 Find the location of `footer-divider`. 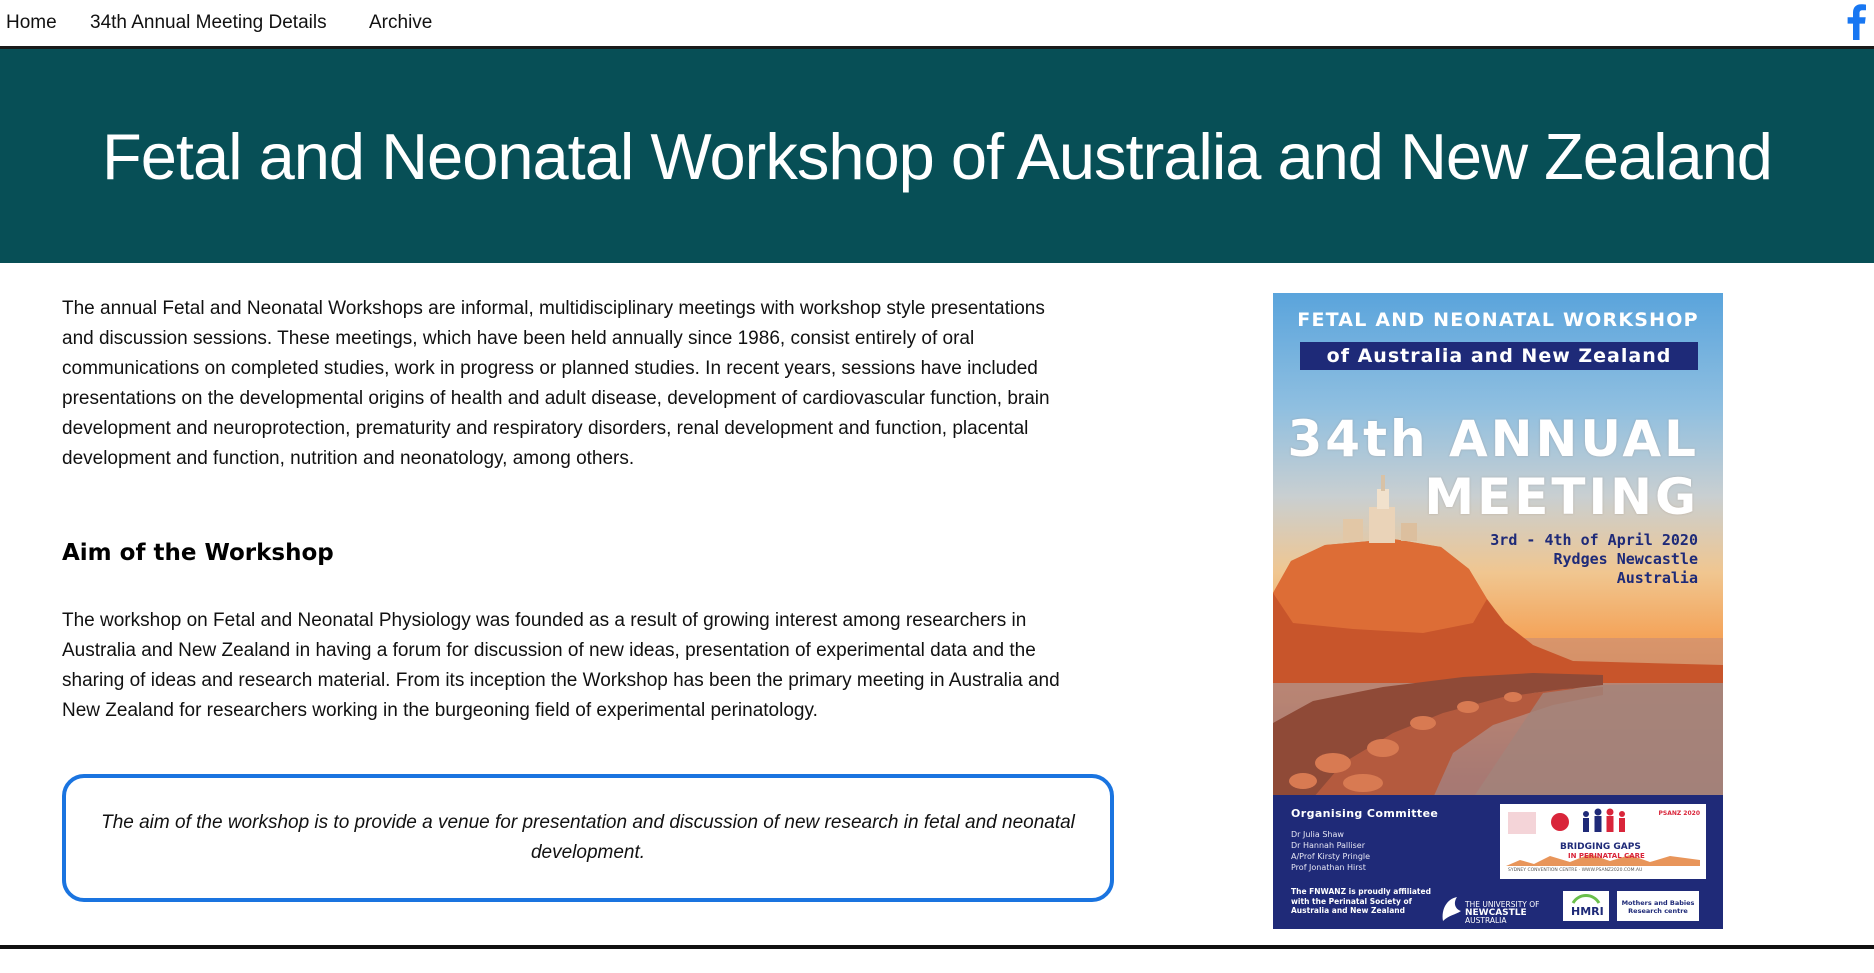

footer-divider is located at coordinates (937, 947).